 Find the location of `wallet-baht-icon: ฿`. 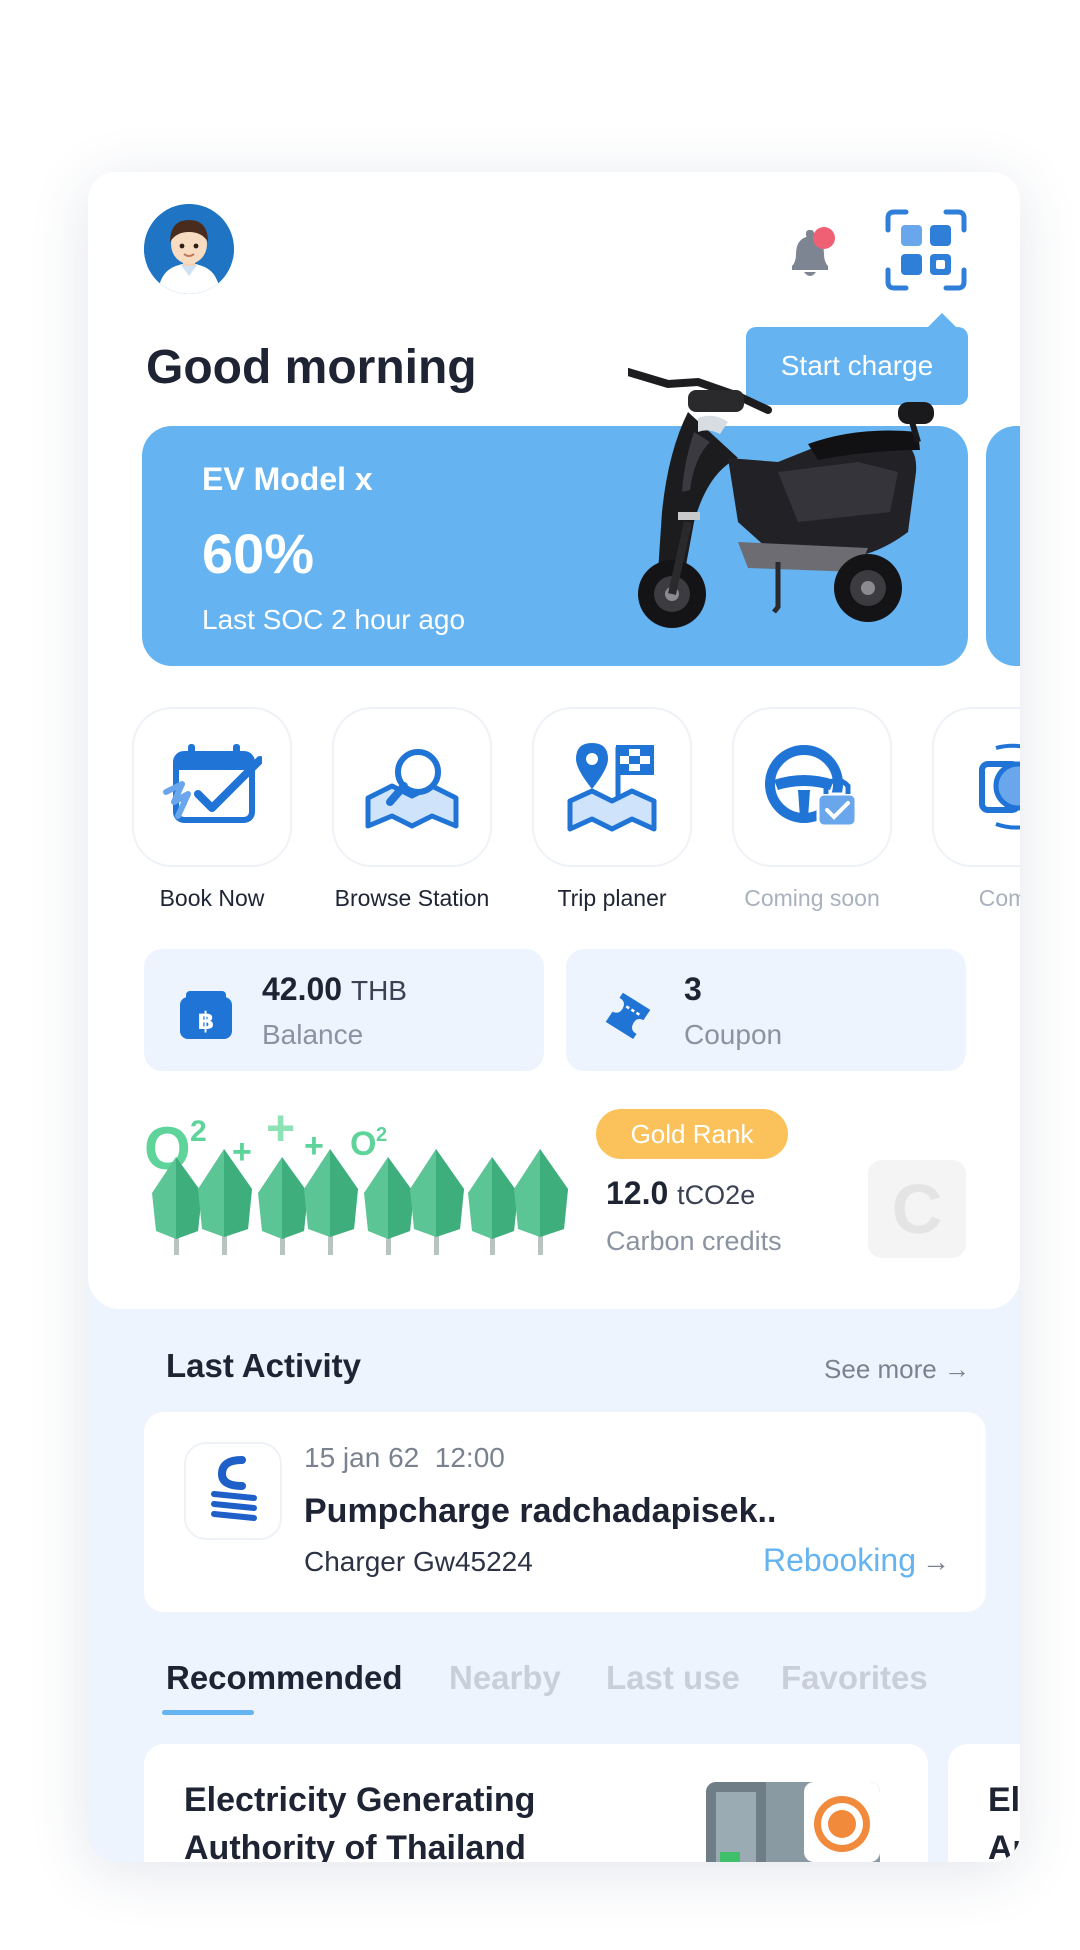

wallet-baht-icon: ฿ is located at coordinates (206, 1015).